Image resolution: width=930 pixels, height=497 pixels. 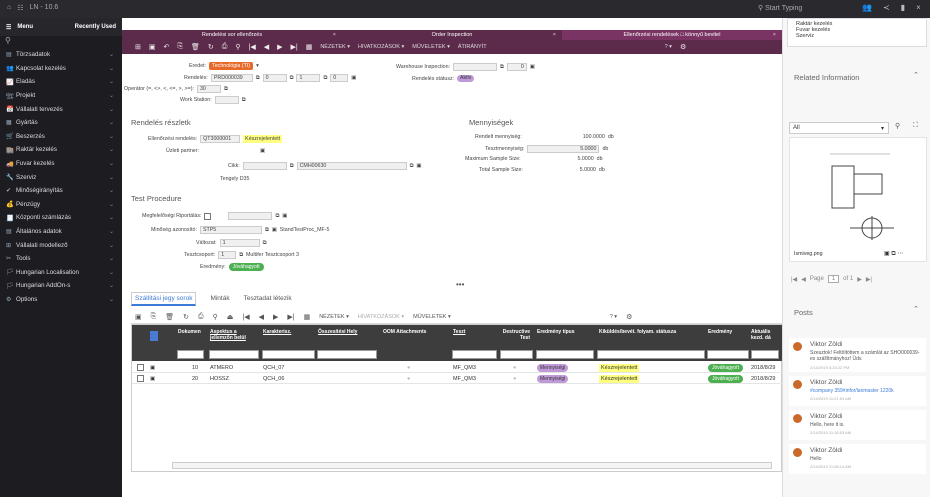 What do you see at coordinates (186, 317) in the screenshot?
I see `refresh-icon: ↻` at bounding box center [186, 317].